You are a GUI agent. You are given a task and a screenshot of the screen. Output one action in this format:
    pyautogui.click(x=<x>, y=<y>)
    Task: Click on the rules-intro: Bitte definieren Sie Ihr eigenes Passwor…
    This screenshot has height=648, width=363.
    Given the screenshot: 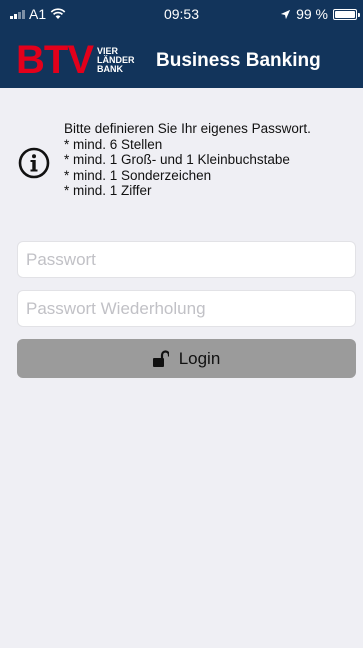 What is the action you would take?
    pyautogui.click(x=187, y=128)
    